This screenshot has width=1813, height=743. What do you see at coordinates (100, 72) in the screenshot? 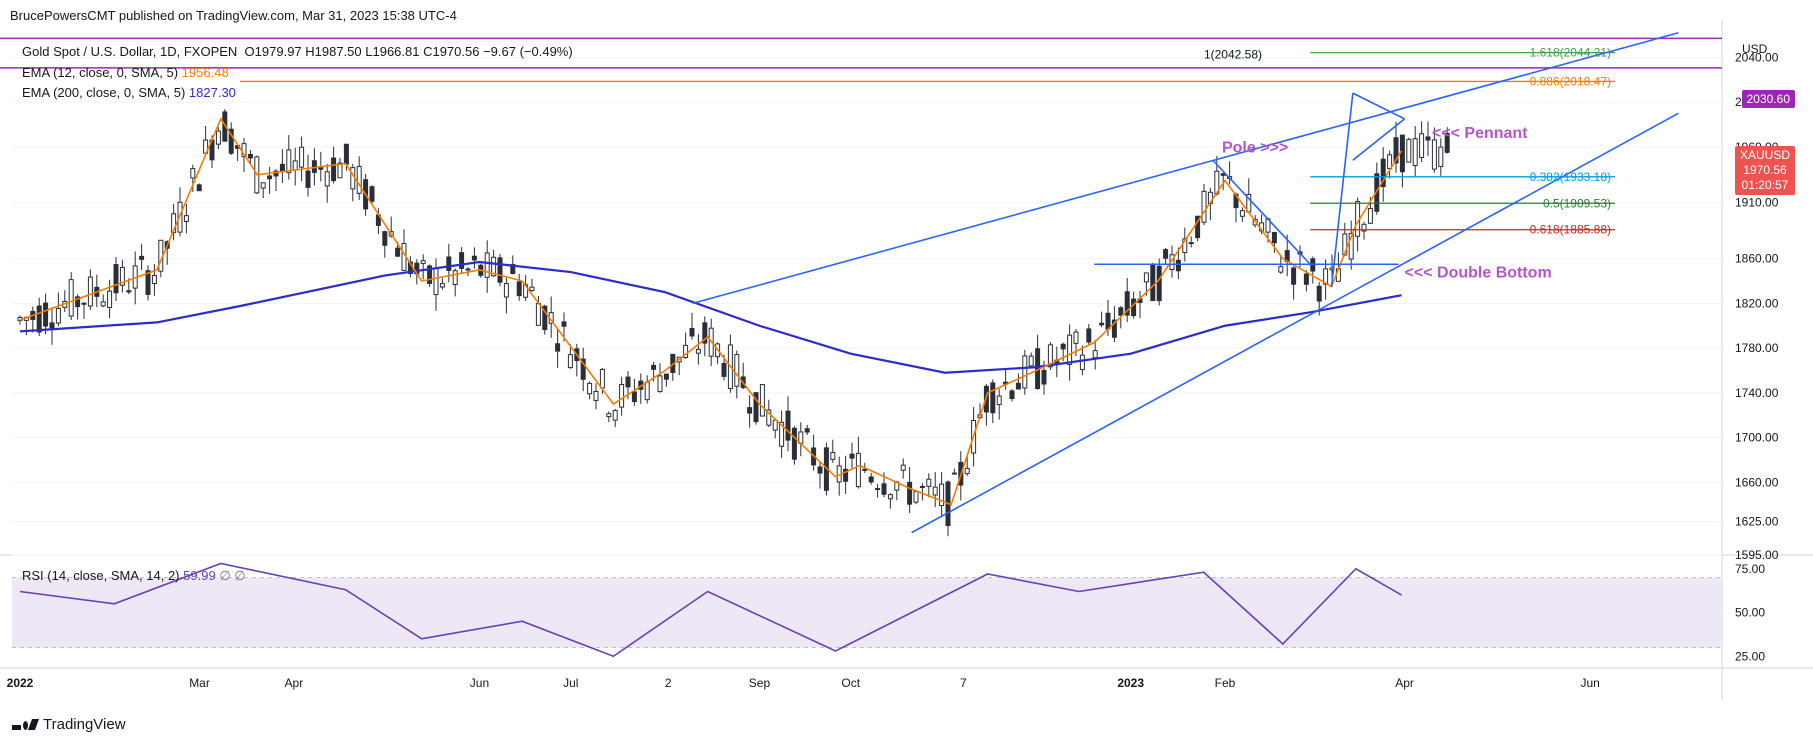
I see `ema12-label: EMA (12, close, 0, SMA, 5)` at bounding box center [100, 72].